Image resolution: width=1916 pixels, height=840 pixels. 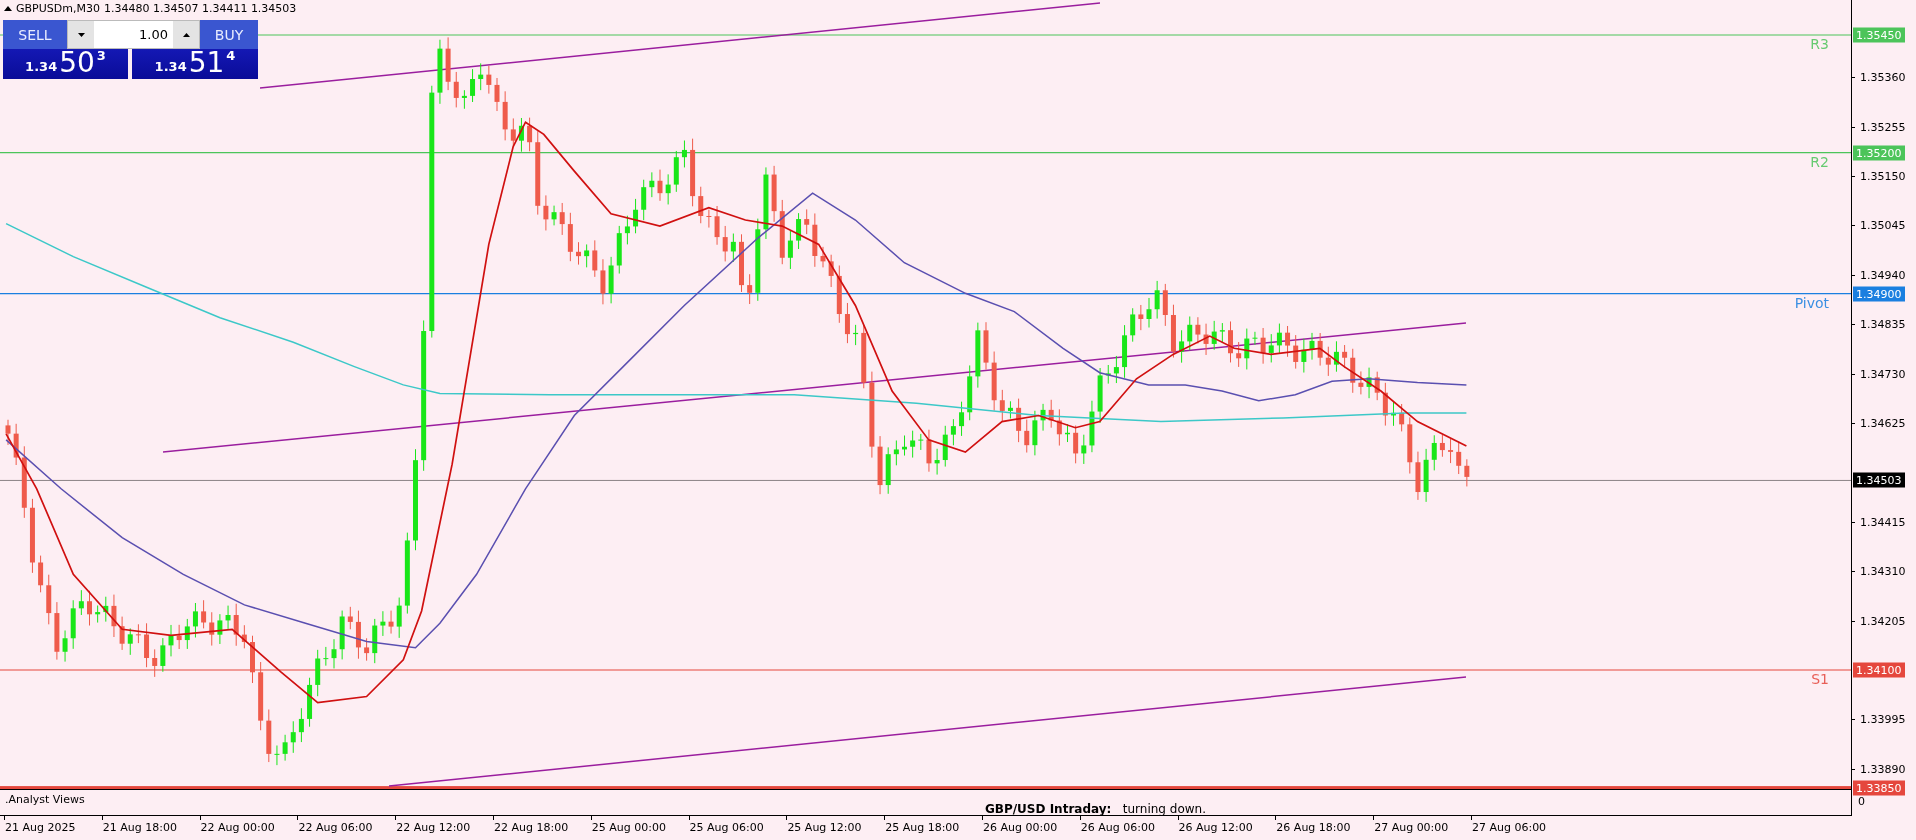 What do you see at coordinates (58, 8) in the screenshot?
I see `symbol-label: GBPUSDm,M30` at bounding box center [58, 8].